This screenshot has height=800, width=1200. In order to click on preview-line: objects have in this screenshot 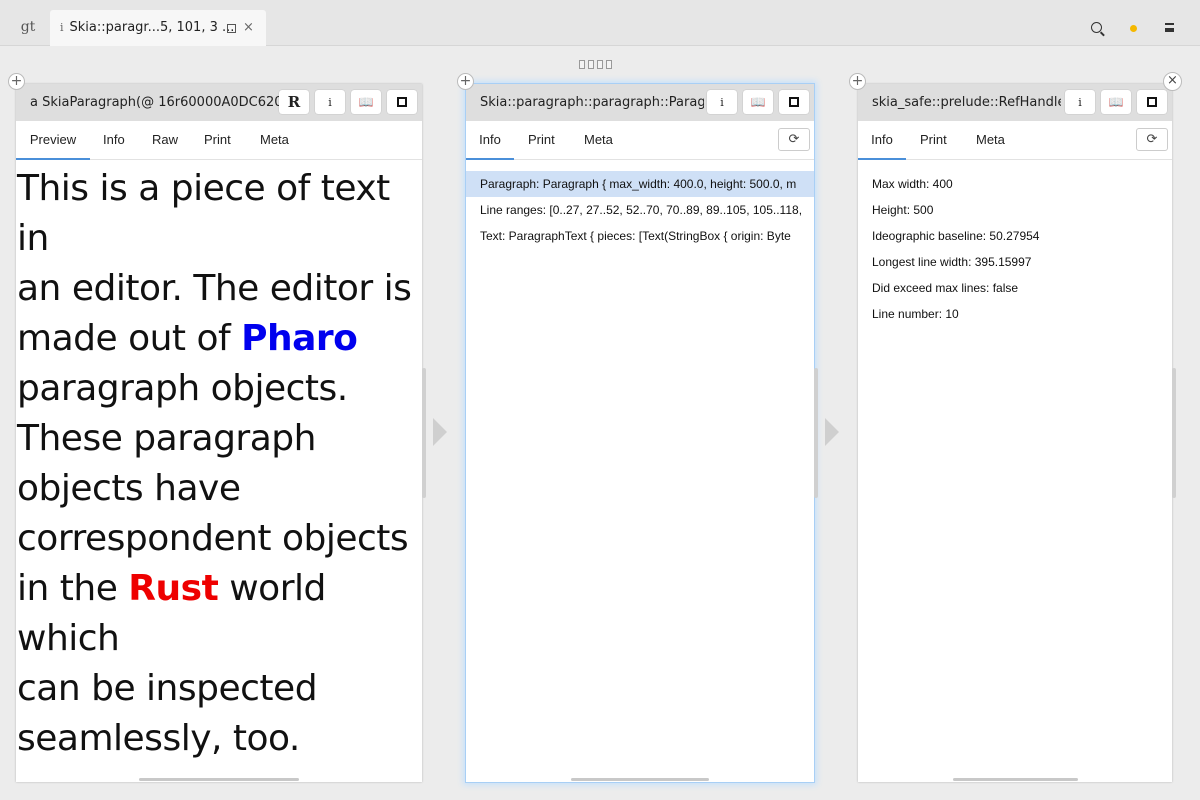, I will do `click(129, 488)`.